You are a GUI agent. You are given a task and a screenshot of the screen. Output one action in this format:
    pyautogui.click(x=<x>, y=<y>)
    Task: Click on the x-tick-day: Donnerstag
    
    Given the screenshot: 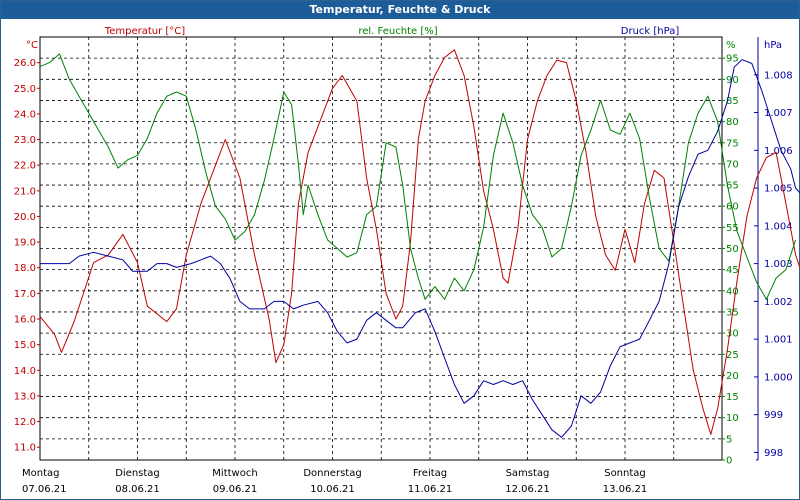 What is the action you would take?
    pyautogui.click(x=332, y=473)
    